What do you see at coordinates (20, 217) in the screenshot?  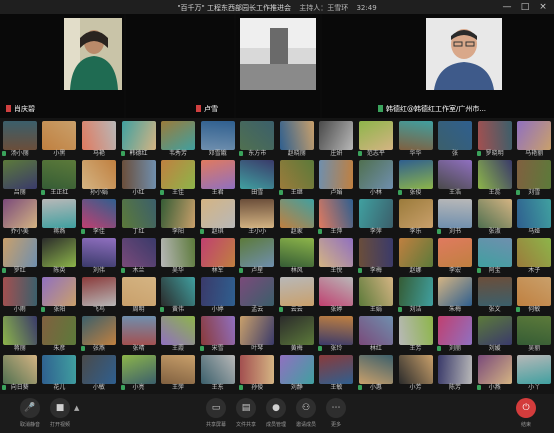 I see `participant-tile: 乔小美` at bounding box center [20, 217].